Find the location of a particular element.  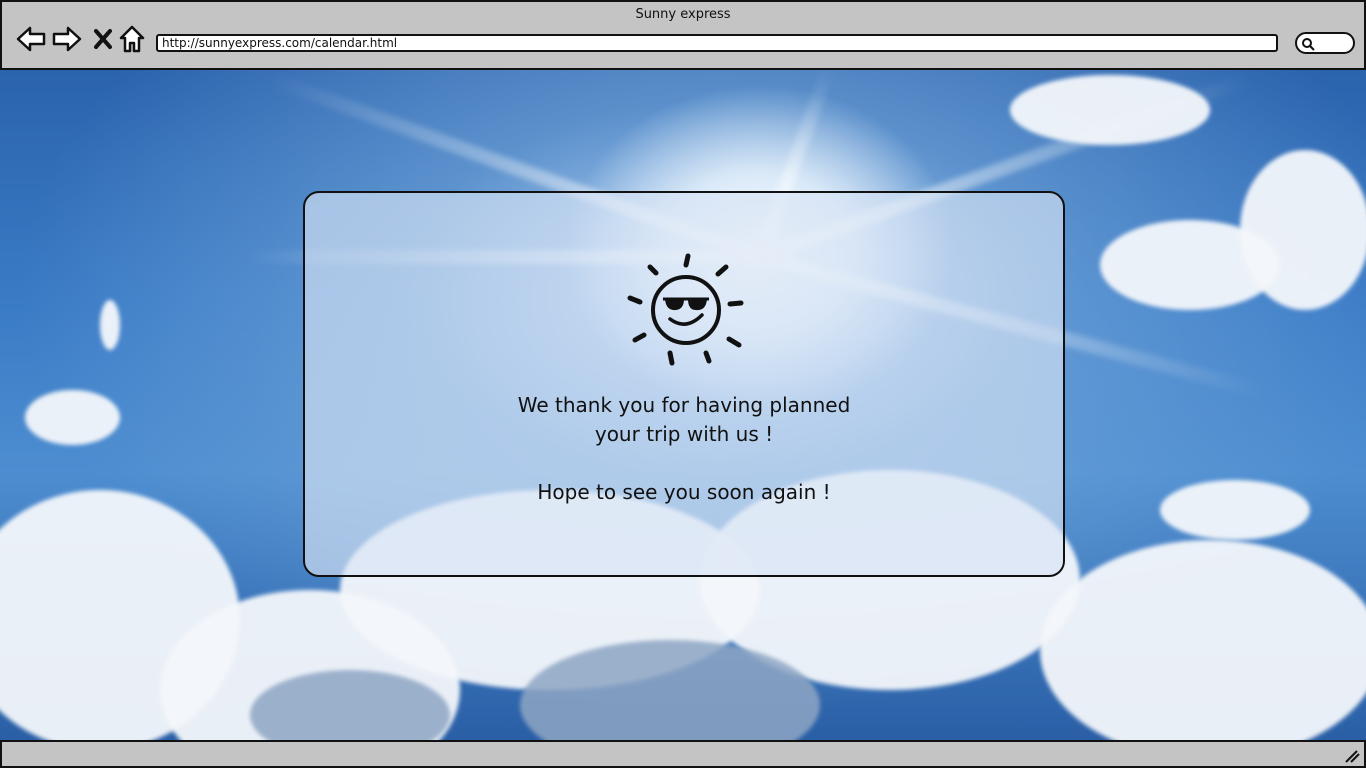

thank-you-line-1: We thank you for having planned is located at coordinates (684, 405).